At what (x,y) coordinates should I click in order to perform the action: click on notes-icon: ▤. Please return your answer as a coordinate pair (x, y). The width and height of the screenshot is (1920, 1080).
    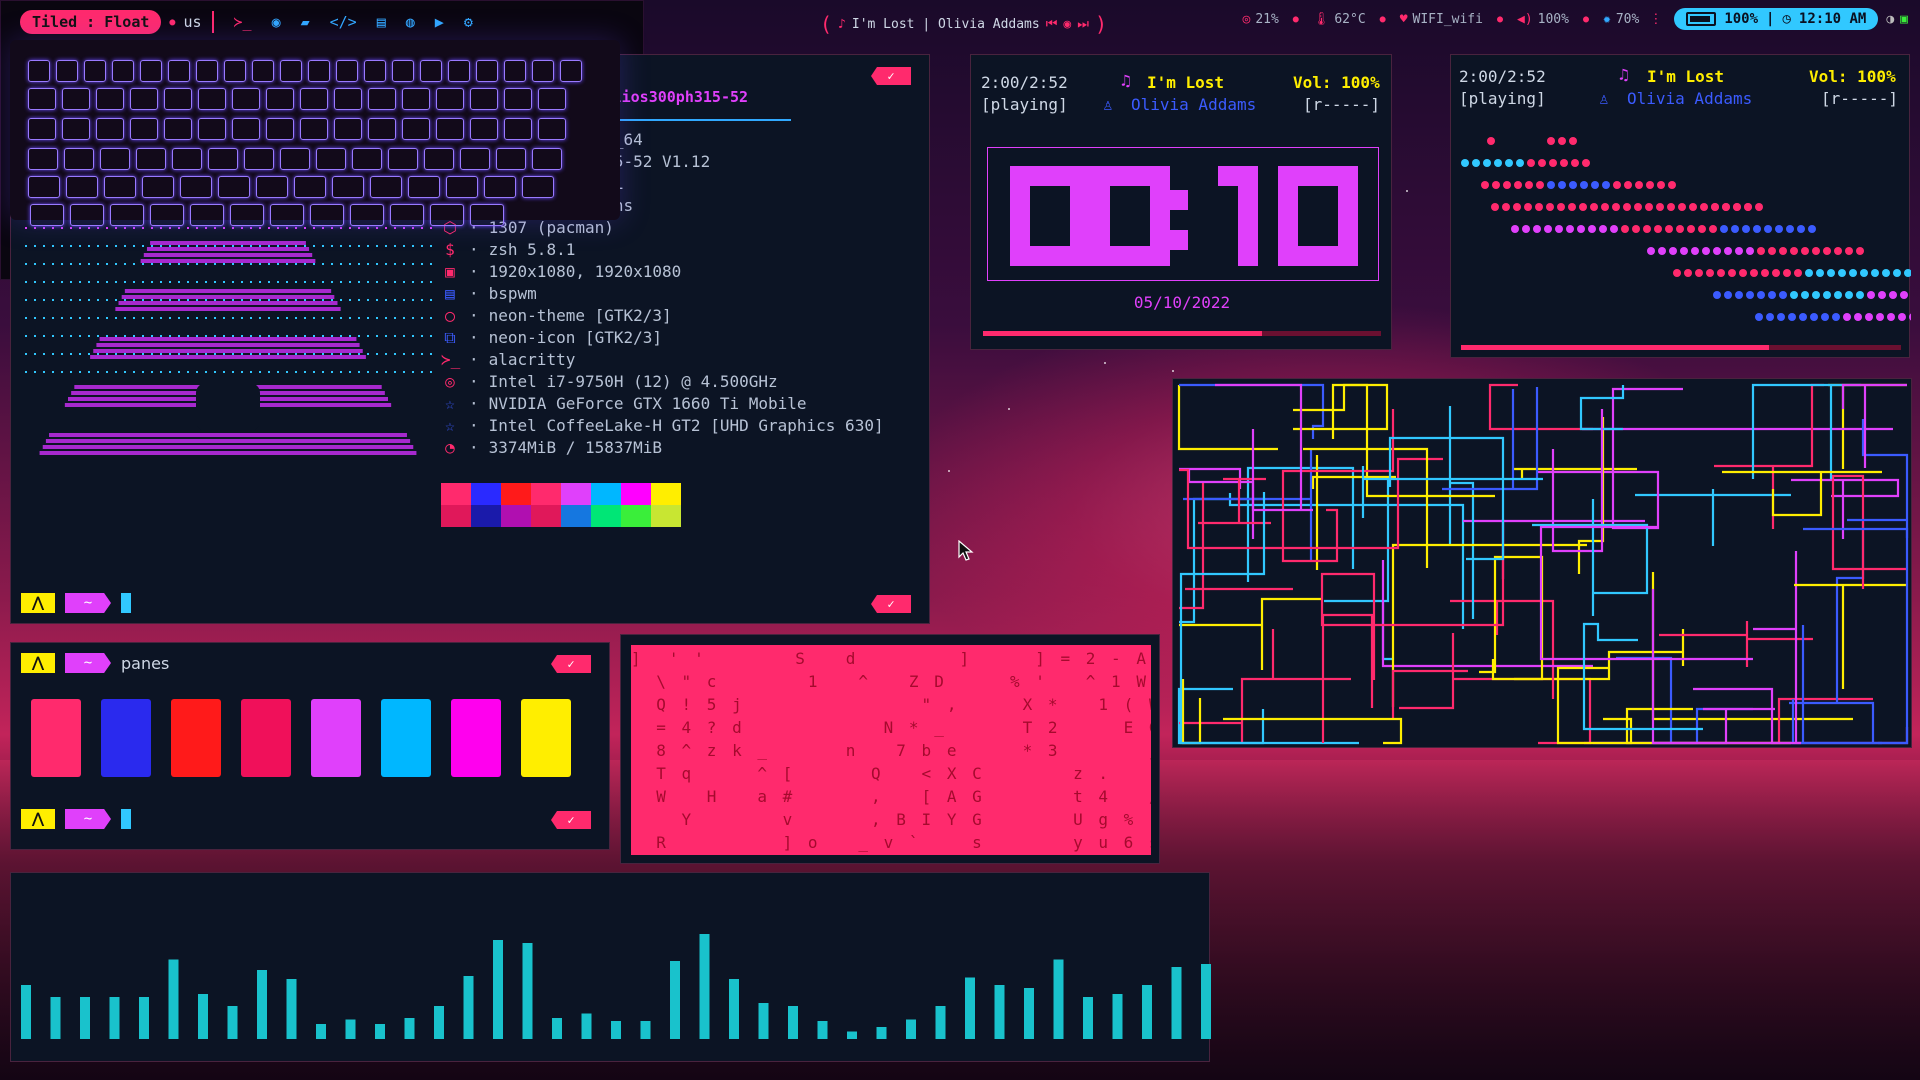
    Looking at the image, I should click on (381, 22).